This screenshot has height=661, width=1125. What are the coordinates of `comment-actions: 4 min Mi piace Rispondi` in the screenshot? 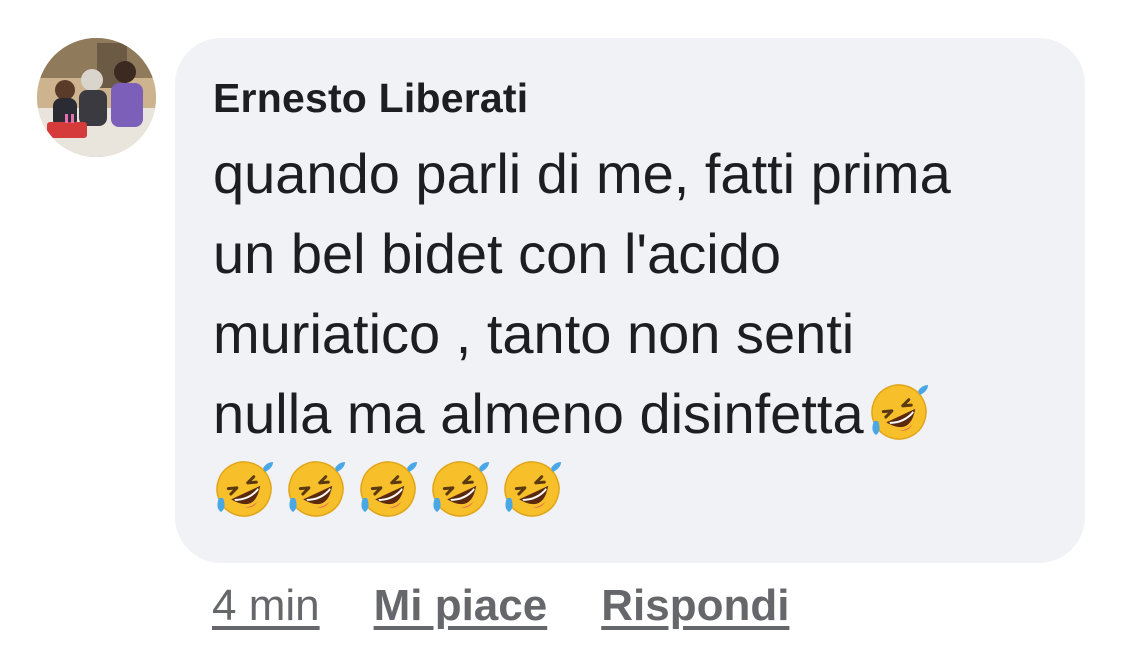 It's located at (500, 606).